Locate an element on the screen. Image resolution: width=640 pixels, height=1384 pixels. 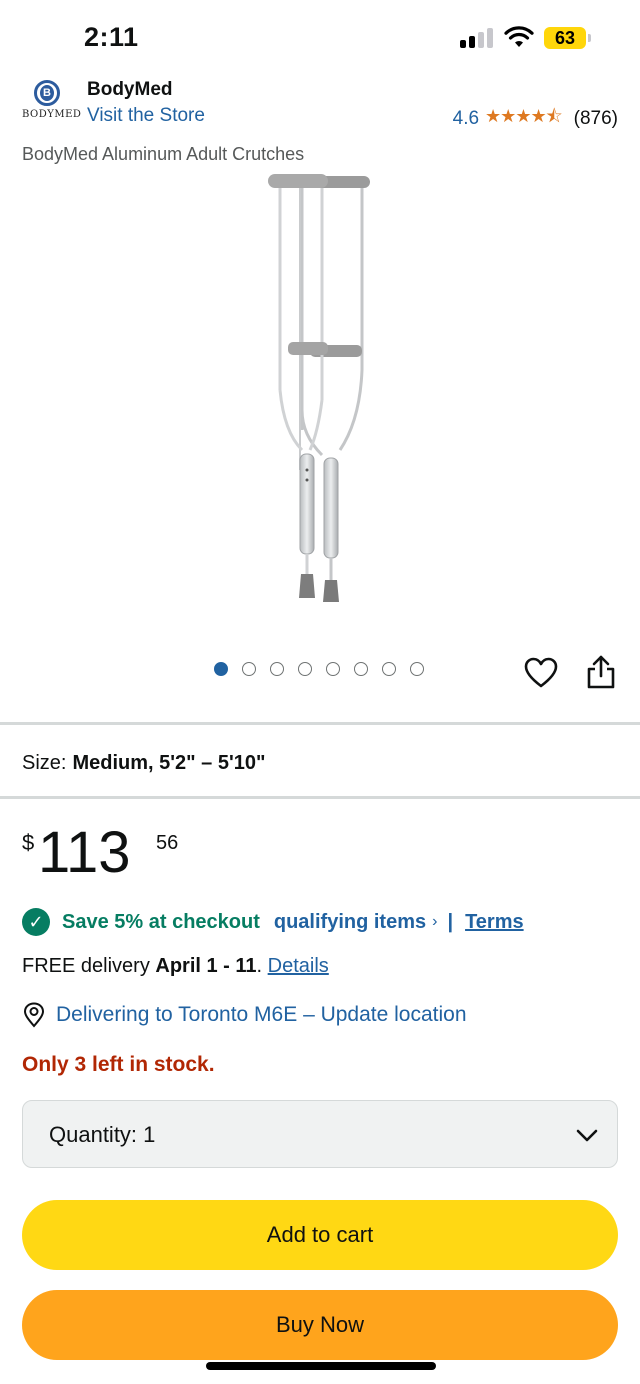
store-logo-letter: B is located at coordinates (47, 93).